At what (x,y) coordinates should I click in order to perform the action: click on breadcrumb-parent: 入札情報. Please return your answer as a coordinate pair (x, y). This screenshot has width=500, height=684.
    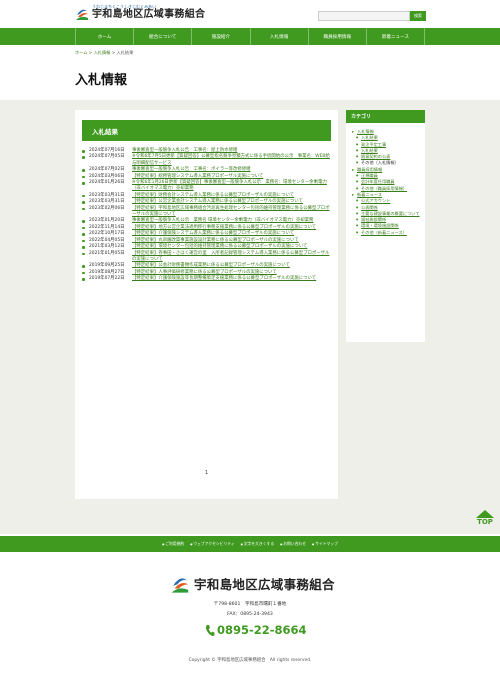
    Looking at the image, I should click on (102, 52).